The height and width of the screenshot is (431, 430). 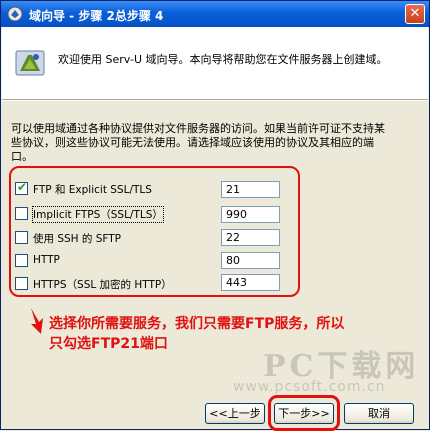 I want to click on ftp-port-input, so click(x=250, y=189).